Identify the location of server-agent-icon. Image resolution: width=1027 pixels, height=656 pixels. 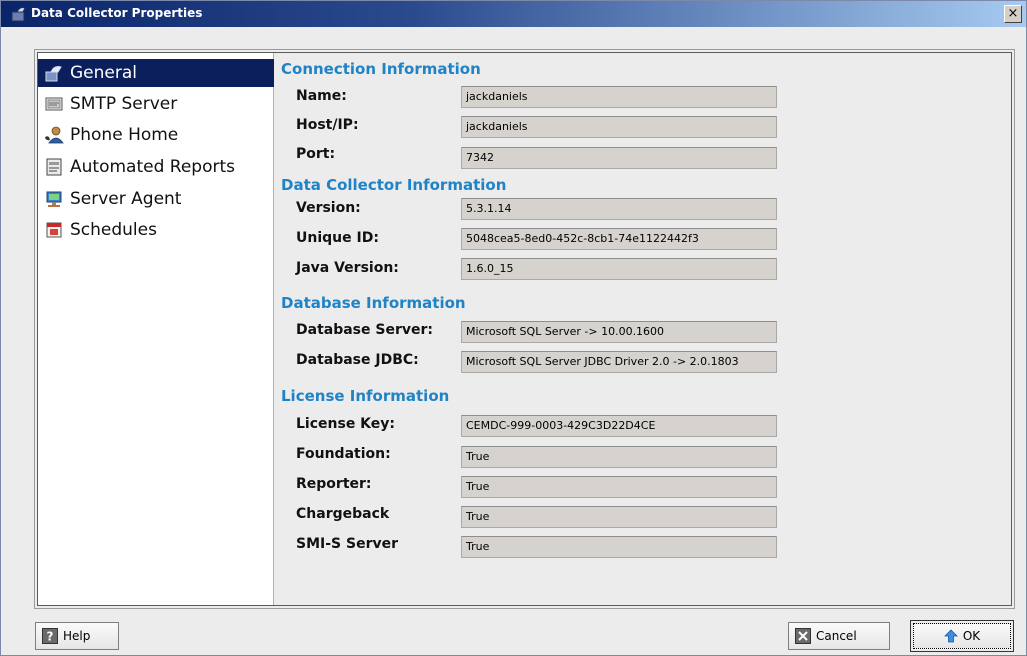
(54, 199).